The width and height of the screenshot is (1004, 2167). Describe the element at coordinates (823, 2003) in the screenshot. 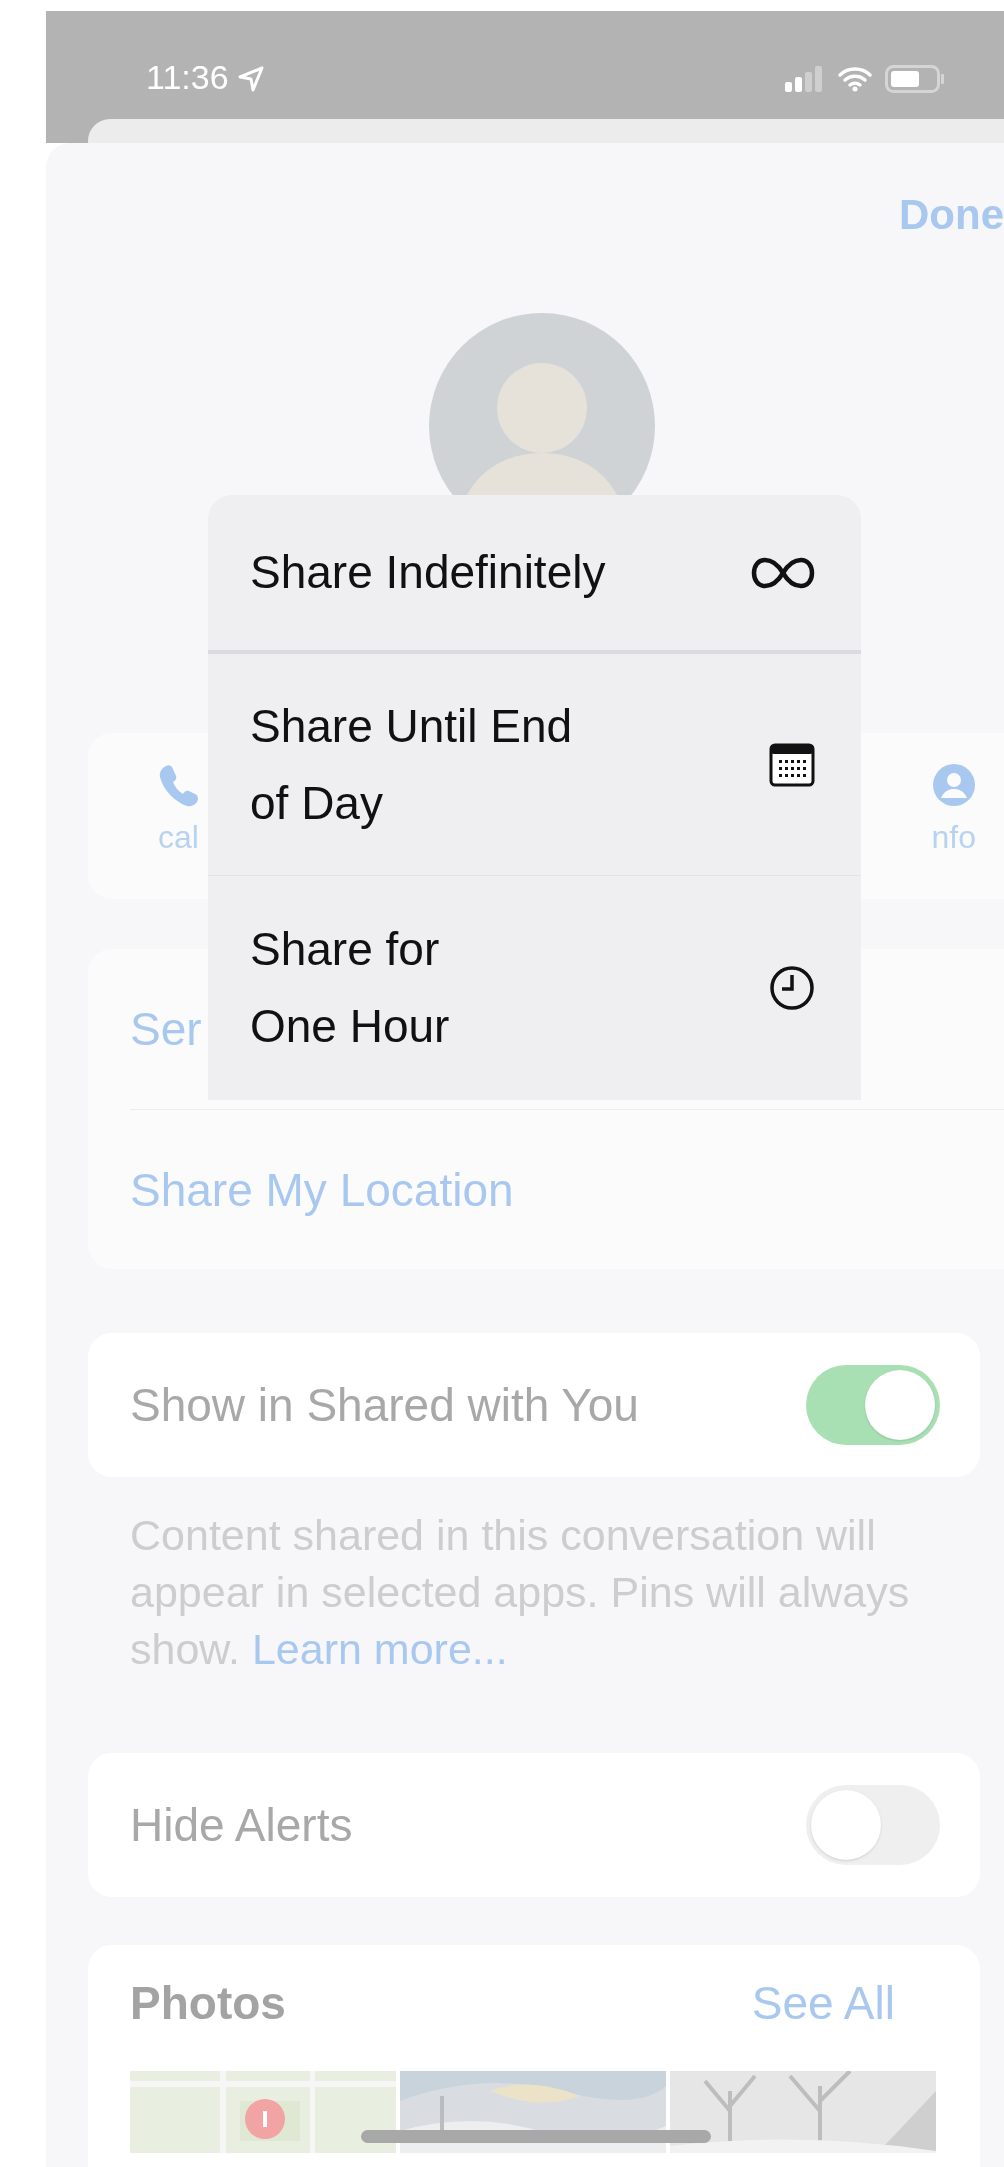

I see `see-all-button: See All` at that location.